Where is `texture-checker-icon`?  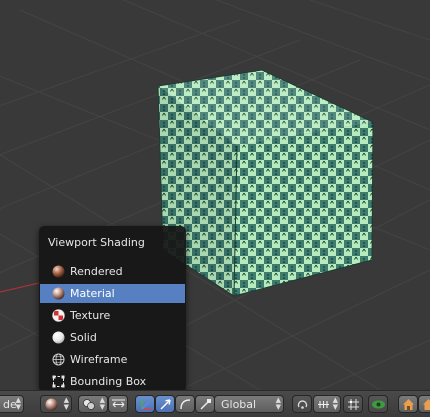
texture-checker-icon is located at coordinates (58, 315).